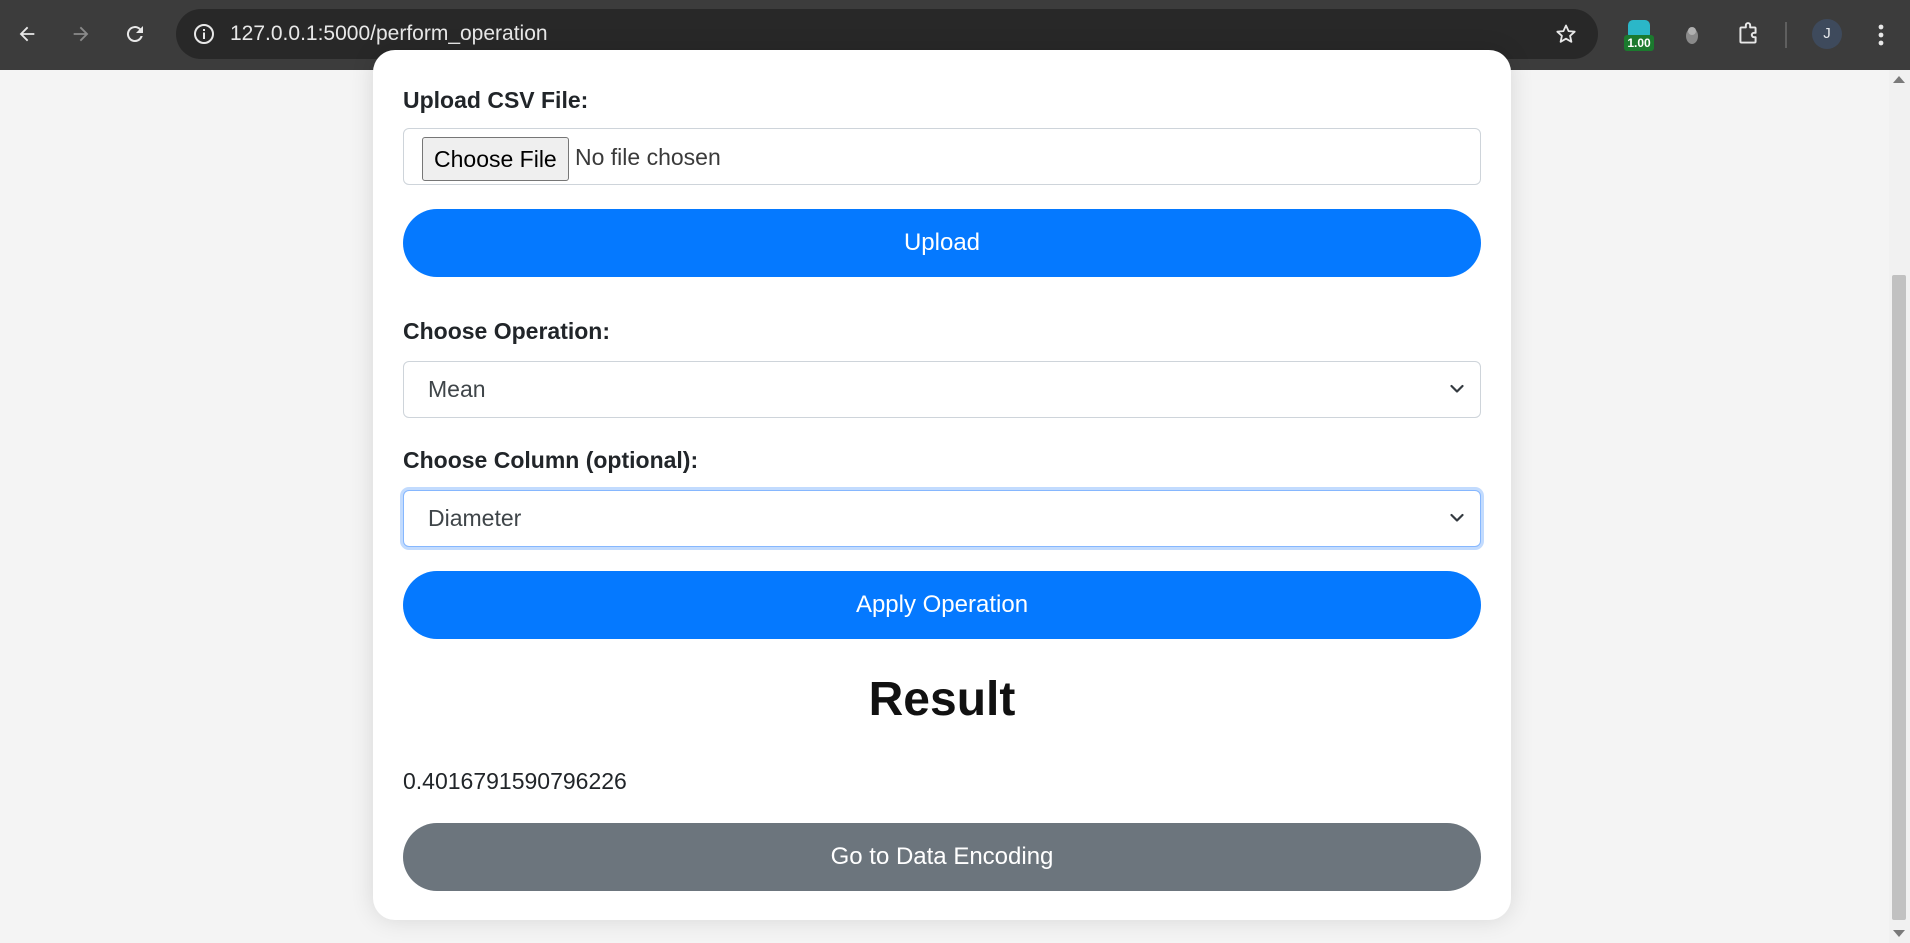 This screenshot has height=943, width=1910. What do you see at coordinates (1881, 35) in the screenshot?
I see `kebab-menu-icon` at bounding box center [1881, 35].